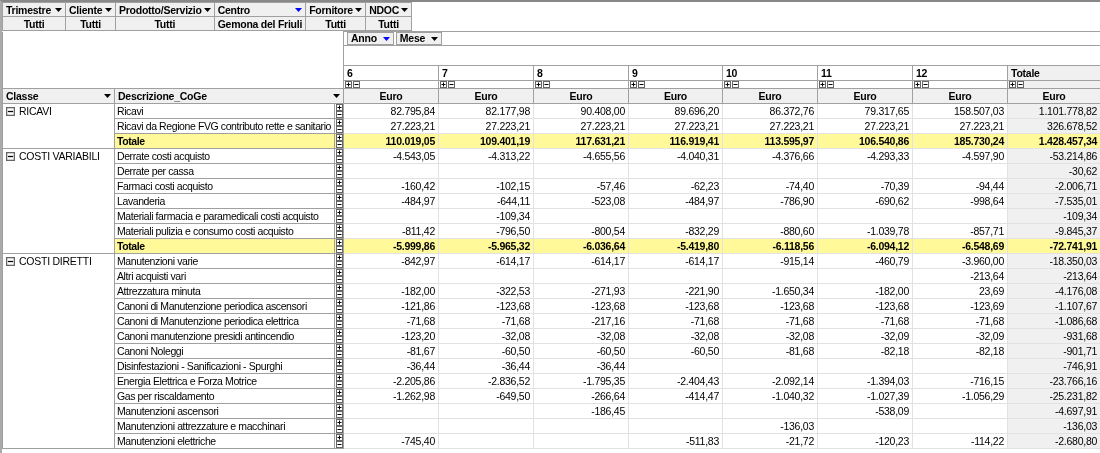 The height and width of the screenshot is (453, 1100). Describe the element at coordinates (1025, 73) in the screenshot. I see `column-label: Totale` at that location.